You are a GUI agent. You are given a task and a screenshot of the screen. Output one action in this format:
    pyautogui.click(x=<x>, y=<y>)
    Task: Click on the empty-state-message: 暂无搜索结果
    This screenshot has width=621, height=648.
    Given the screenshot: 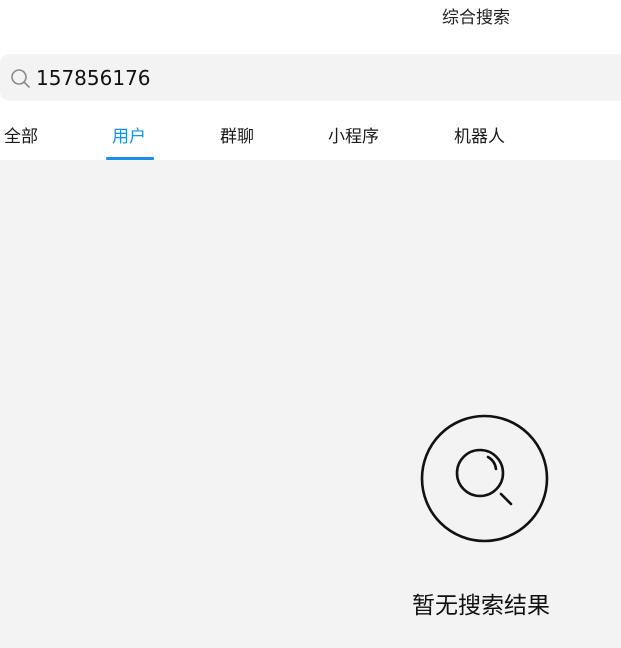 What is the action you would take?
    pyautogui.click(x=481, y=606)
    